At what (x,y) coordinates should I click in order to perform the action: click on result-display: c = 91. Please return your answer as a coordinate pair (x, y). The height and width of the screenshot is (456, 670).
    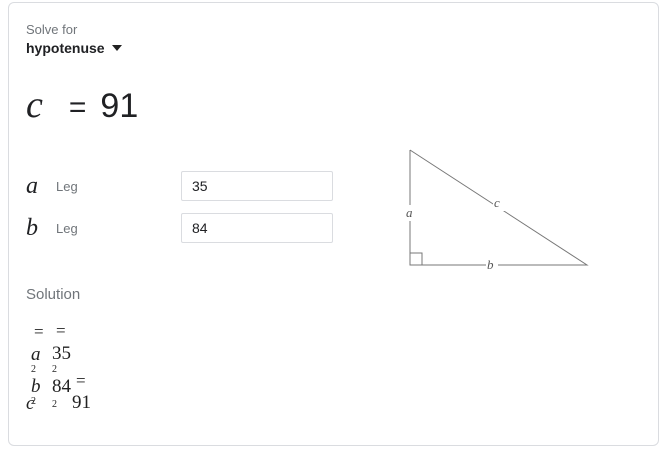
    Looking at the image, I should click on (82, 105).